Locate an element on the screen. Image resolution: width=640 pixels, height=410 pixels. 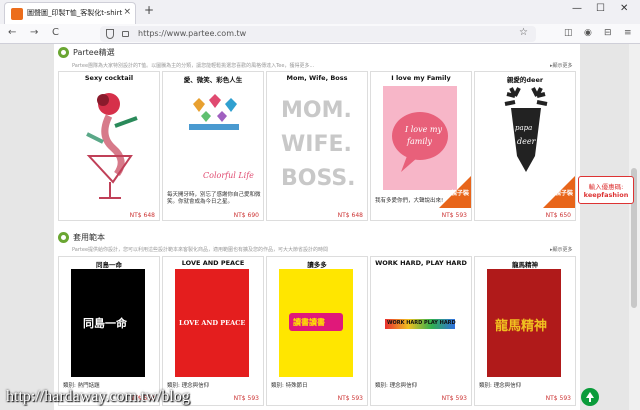
product-card: Mom, Wife, Boss MOM. WIFE. BOSS. NT$ 648 is located at coordinates (317, 146).